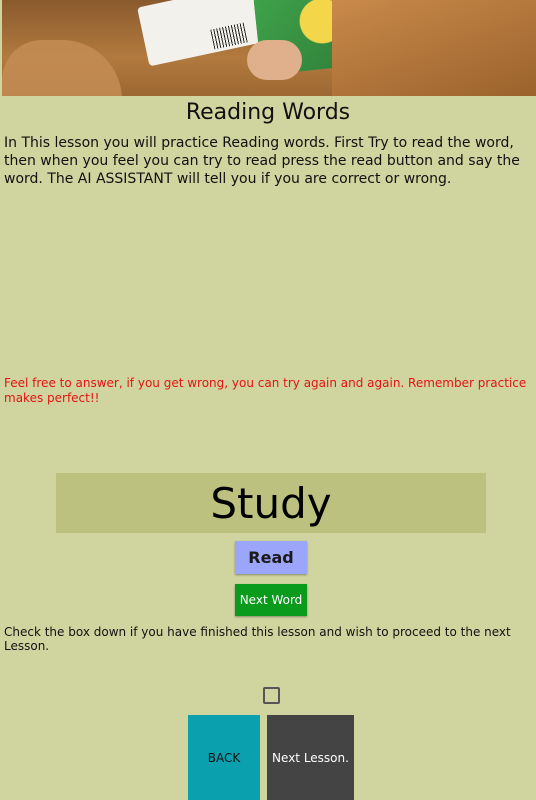 The width and height of the screenshot is (536, 800). Describe the element at coordinates (274, 60) in the screenshot. I see `hand-shape` at that location.